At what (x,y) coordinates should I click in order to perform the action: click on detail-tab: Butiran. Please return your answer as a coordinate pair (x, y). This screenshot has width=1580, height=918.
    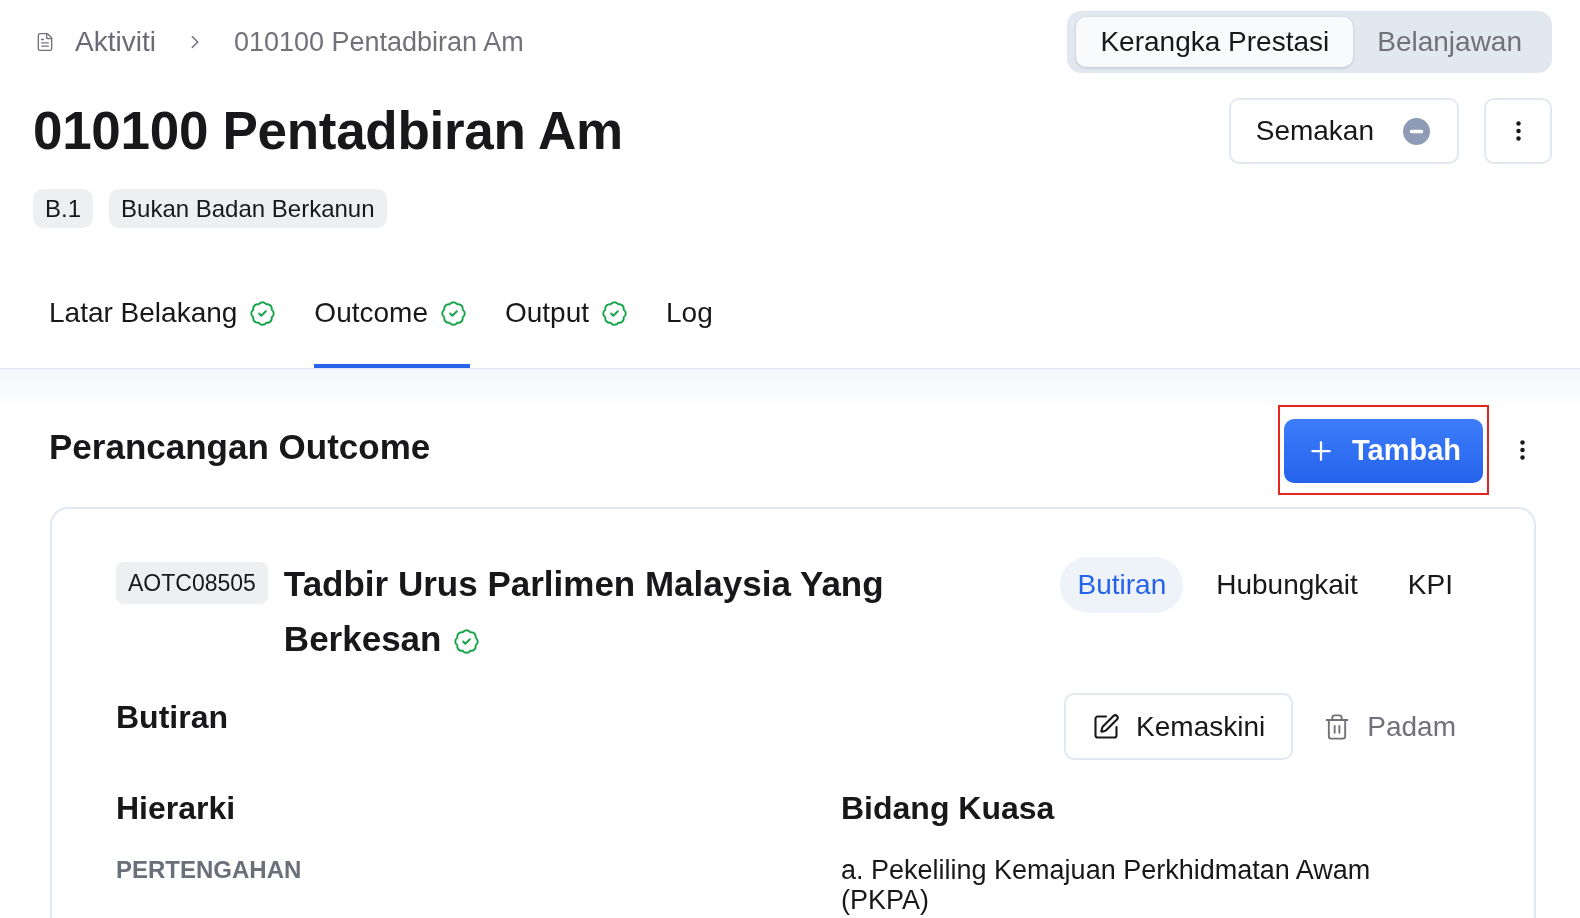
    Looking at the image, I should click on (1122, 585).